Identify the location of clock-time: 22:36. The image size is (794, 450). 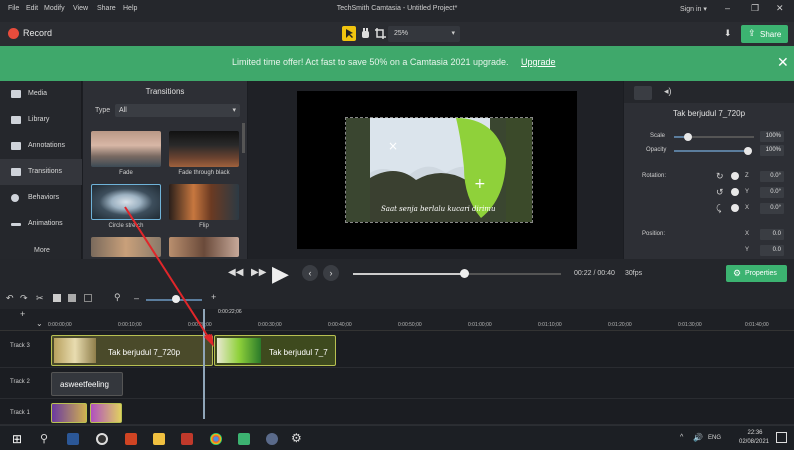
(755, 433).